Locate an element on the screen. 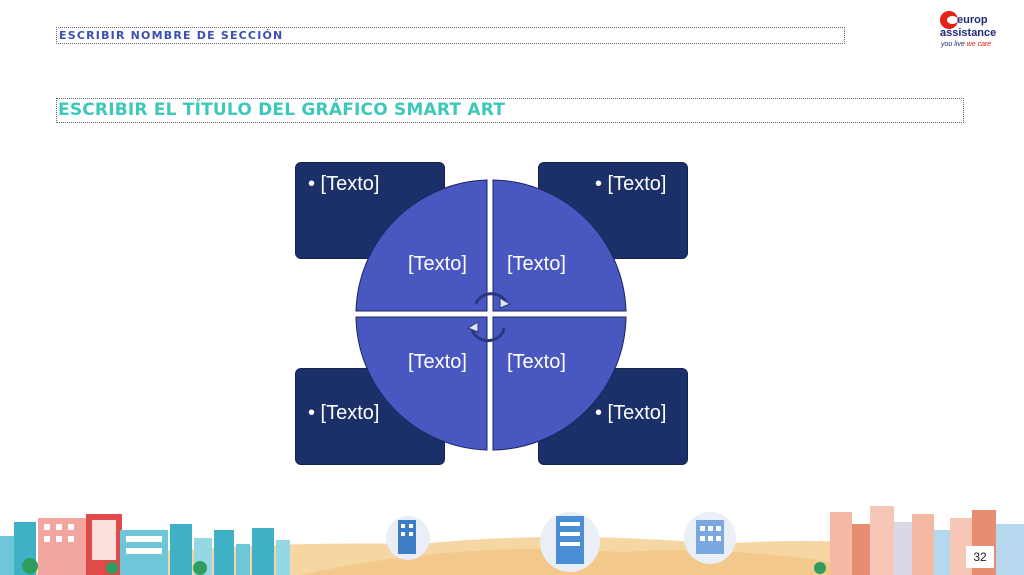 The width and height of the screenshot is (1024, 575). logo-tagline: you live we care is located at coordinates (966, 44).